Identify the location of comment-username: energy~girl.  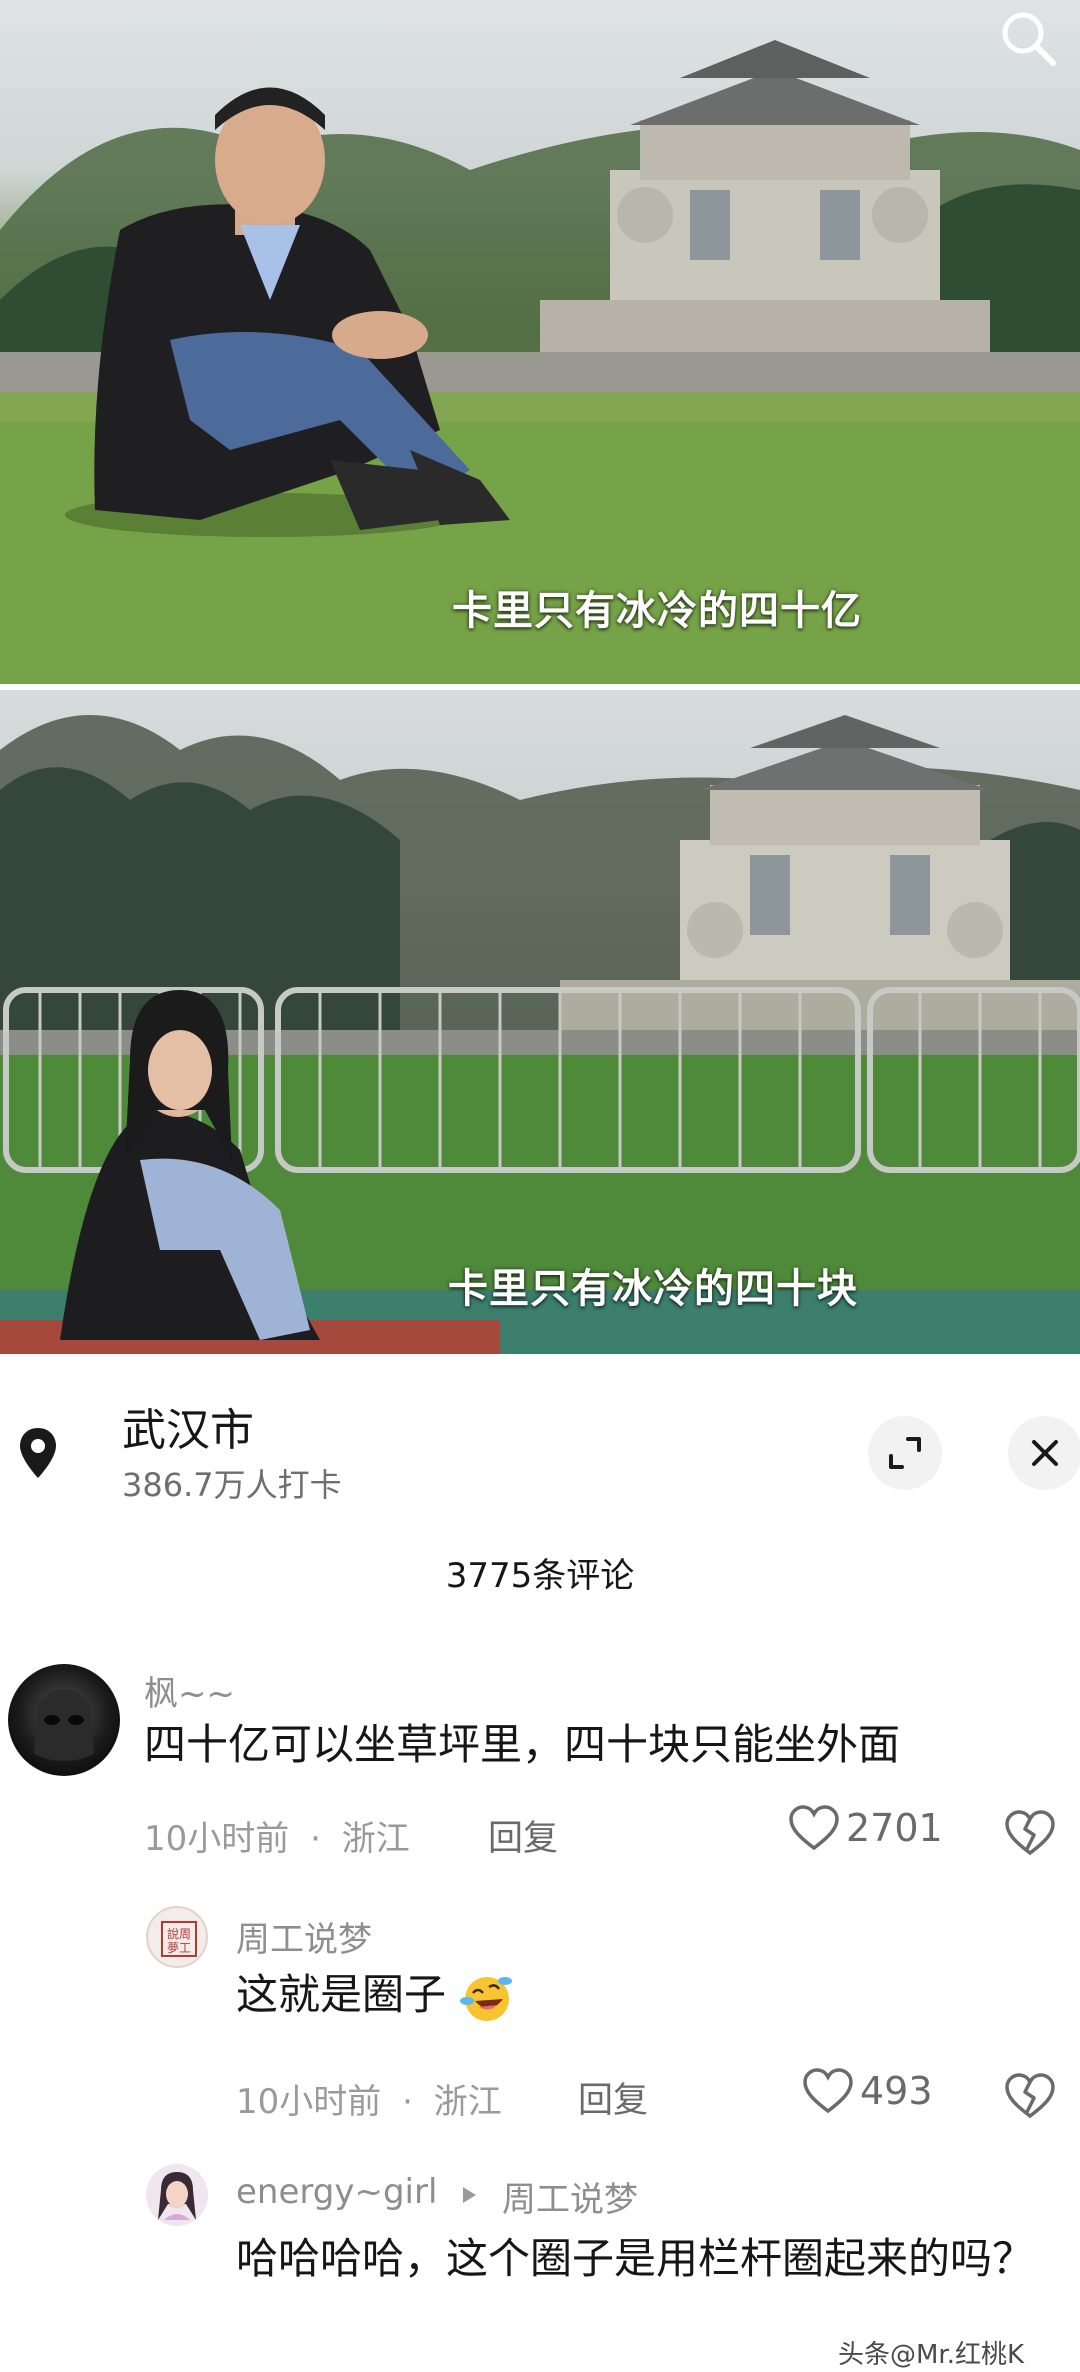
(336, 2192).